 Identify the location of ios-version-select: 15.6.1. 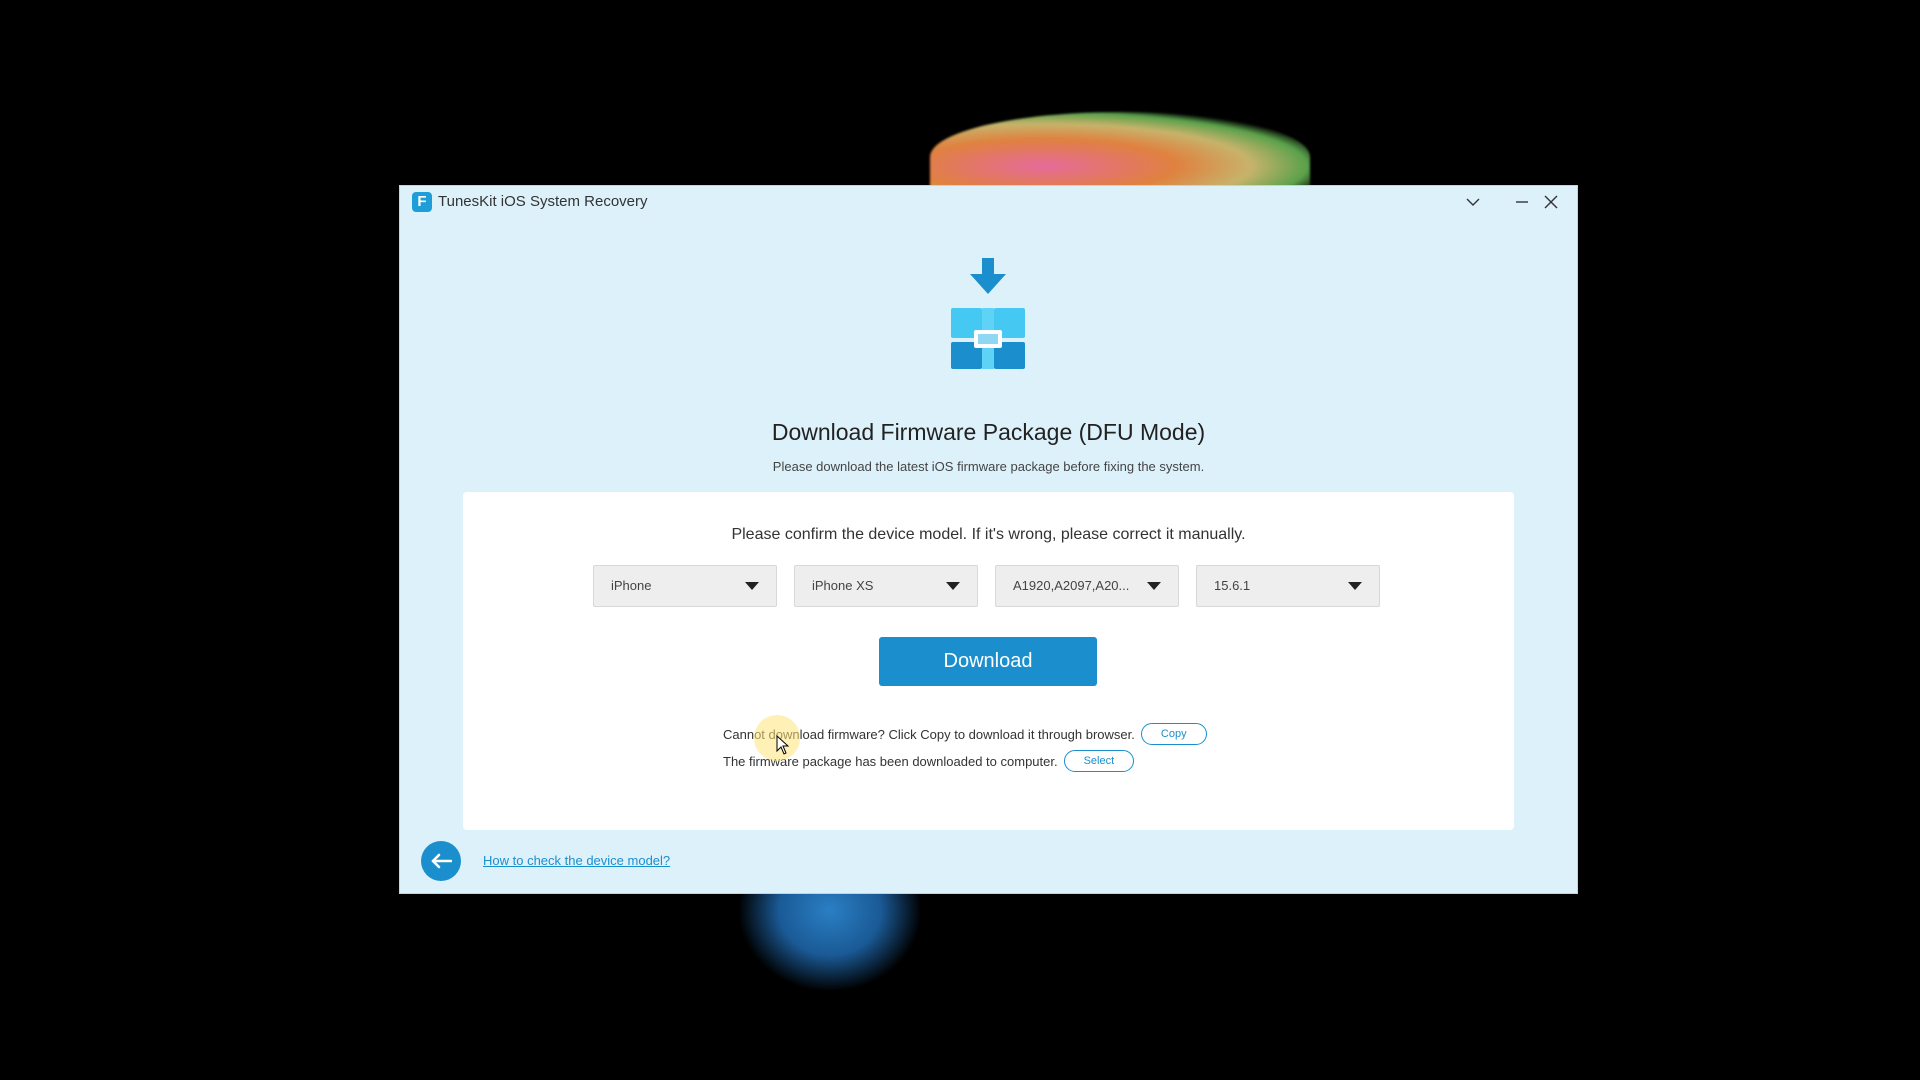
(1288, 586).